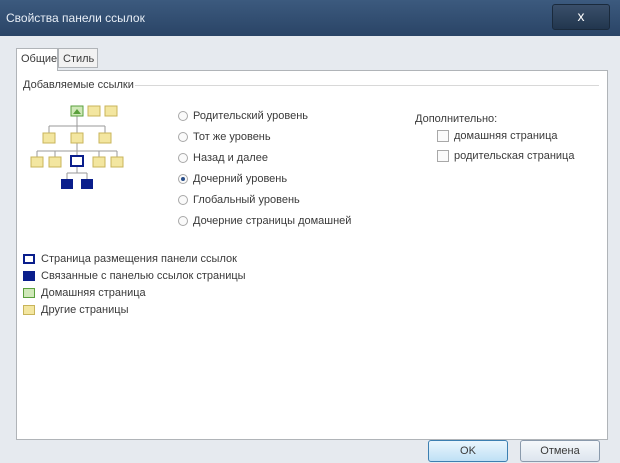 This screenshot has height=463, width=620. What do you see at coordinates (77, 161) in the screenshot?
I see `current-page-icon` at bounding box center [77, 161].